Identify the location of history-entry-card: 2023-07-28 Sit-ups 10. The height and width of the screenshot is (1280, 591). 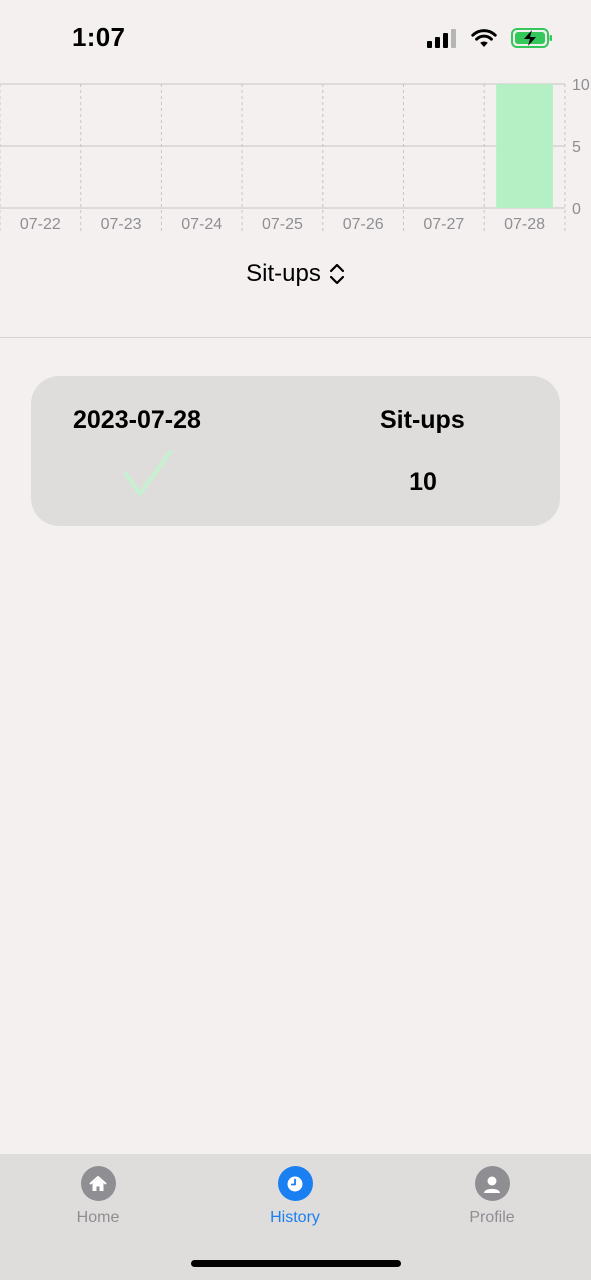
(295, 451).